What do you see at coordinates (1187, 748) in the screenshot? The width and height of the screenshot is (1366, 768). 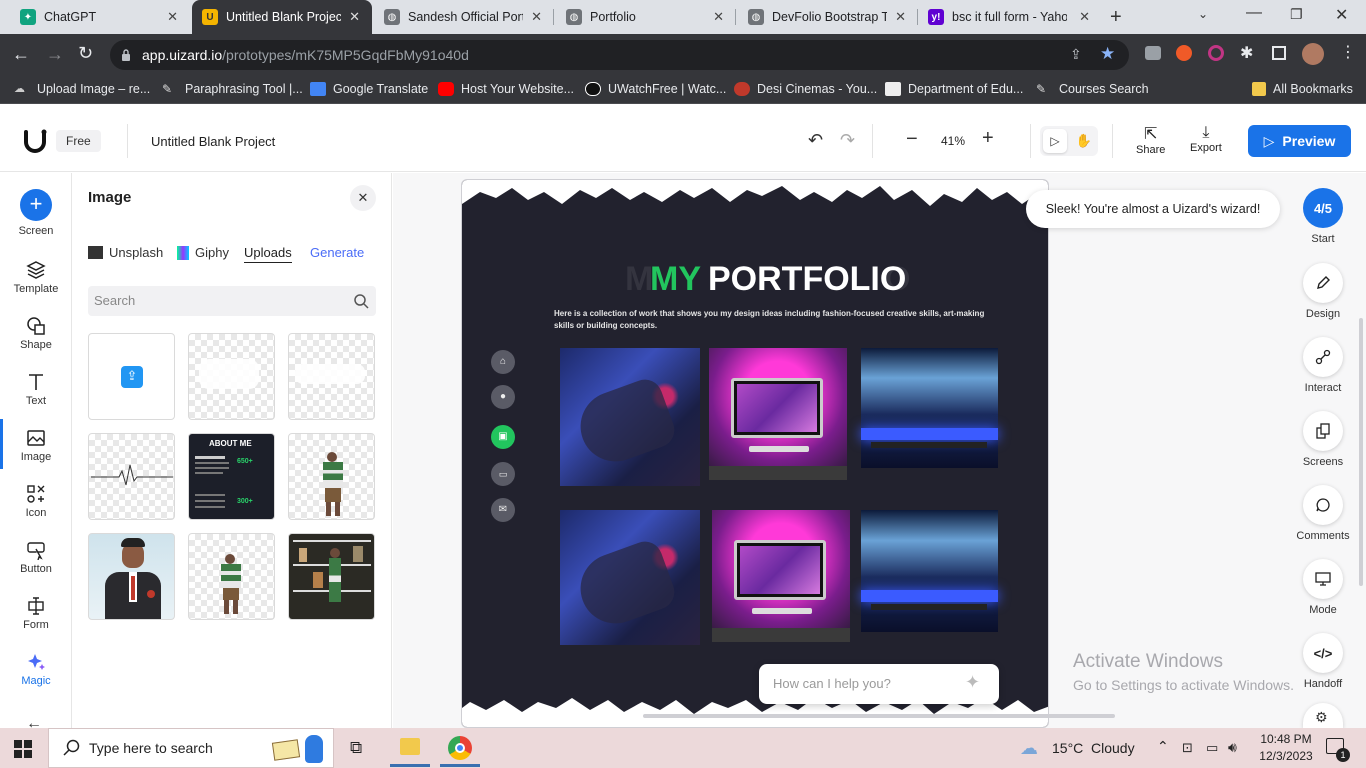 I see `meet-now-icon: ⊡` at bounding box center [1187, 748].